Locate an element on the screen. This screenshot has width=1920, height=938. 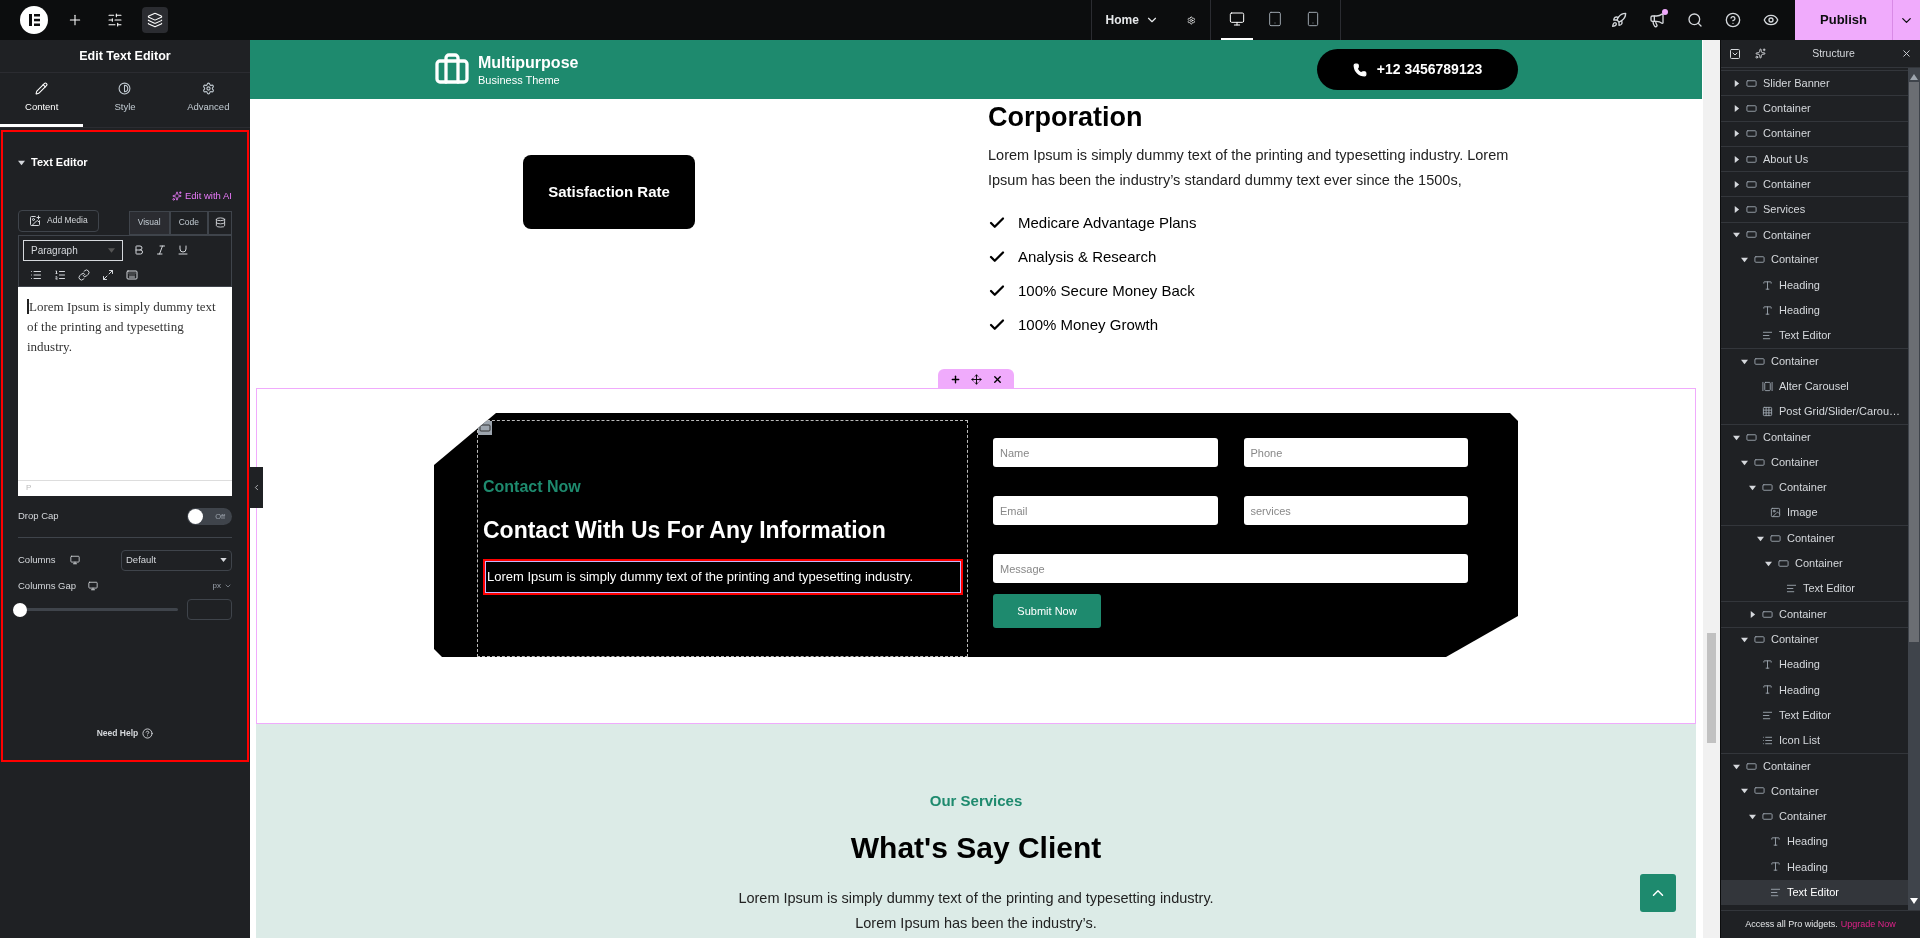
text-editor-area: Lorem Ipsum is simply dummy text of the printing and typesetting industry. P is located at coordinates (125, 391).